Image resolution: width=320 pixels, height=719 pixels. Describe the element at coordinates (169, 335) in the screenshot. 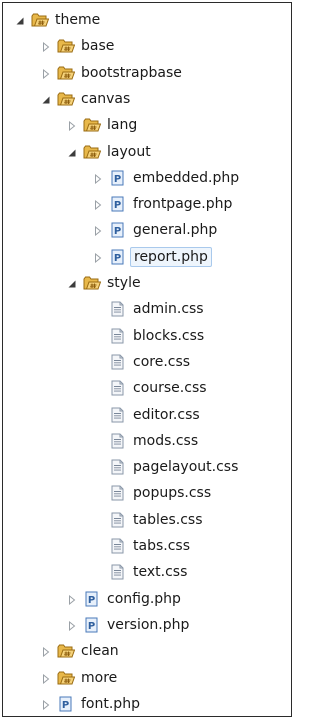

I see `tree-item-label: blocks.css` at that location.